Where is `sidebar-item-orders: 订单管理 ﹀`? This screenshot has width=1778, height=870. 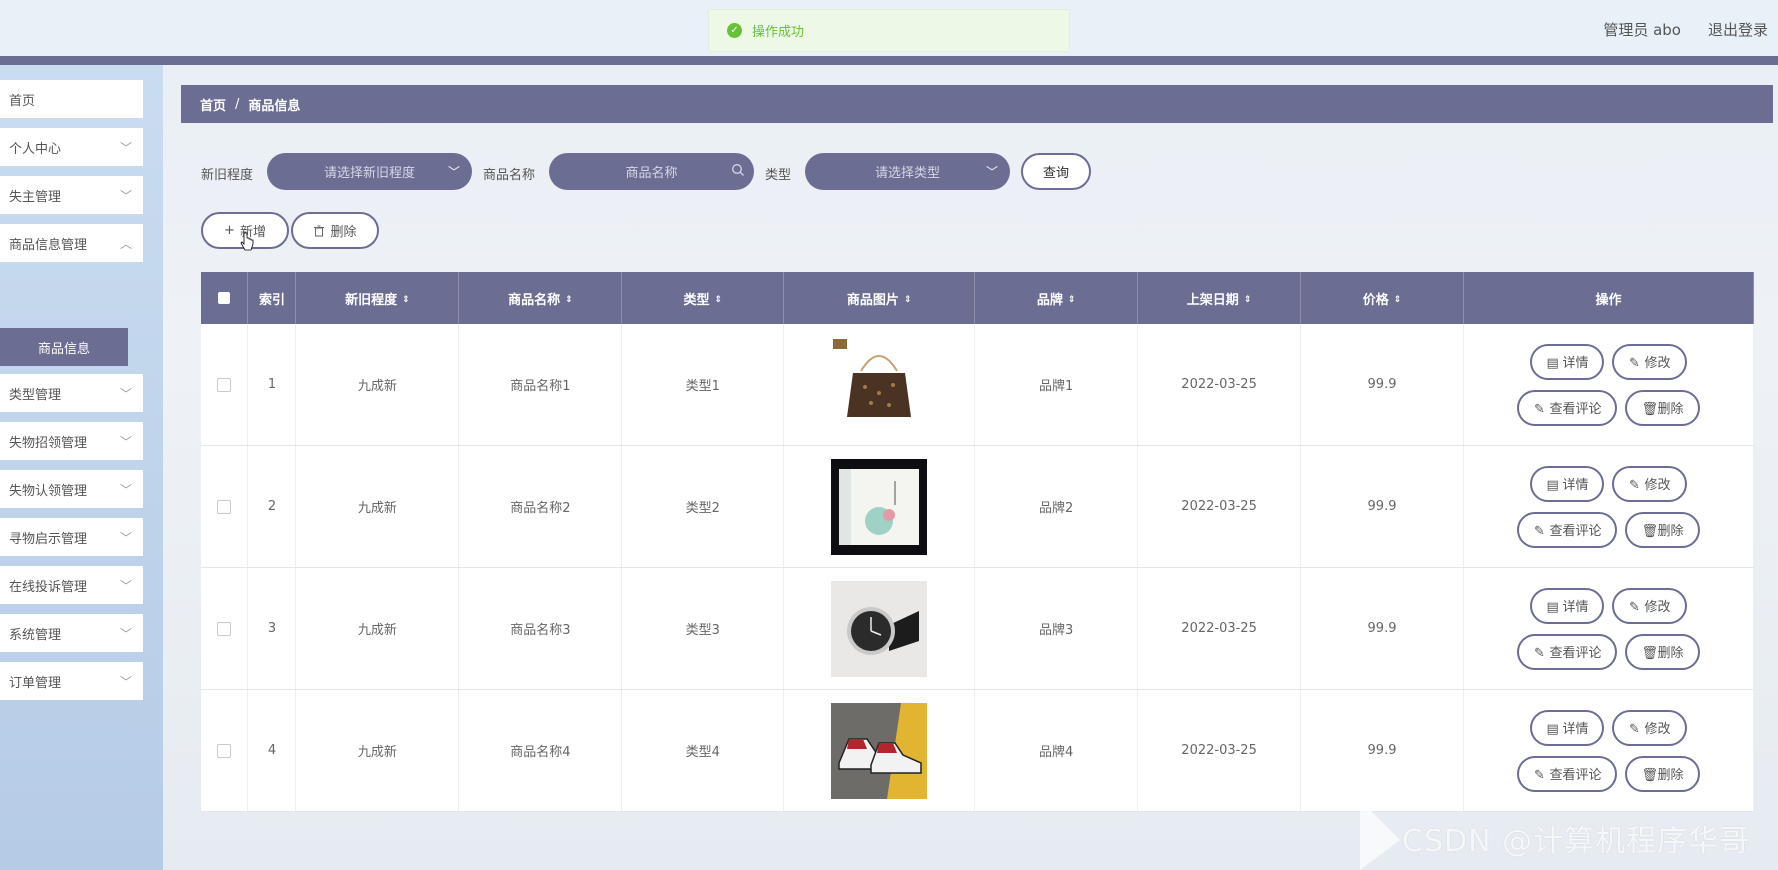
sidebar-item-orders: 订单管理 ﹀ is located at coordinates (71, 681).